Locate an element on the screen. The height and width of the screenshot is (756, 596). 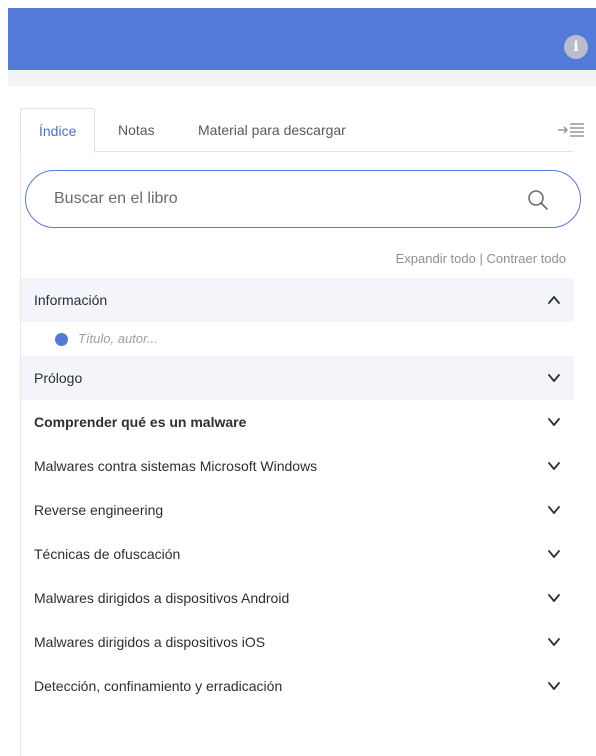
search-box is located at coordinates (303, 199).